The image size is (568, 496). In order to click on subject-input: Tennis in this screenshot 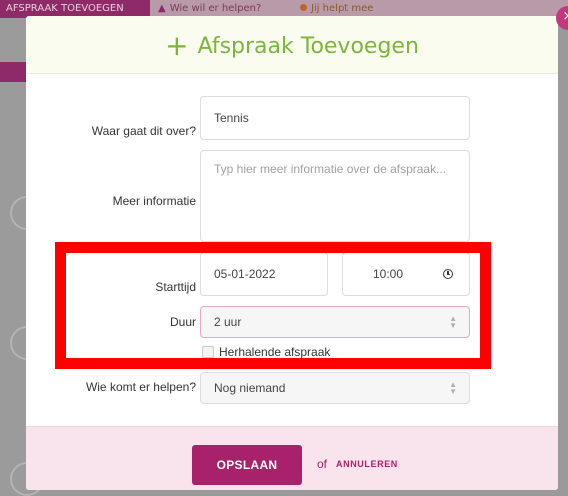, I will do `click(335, 118)`.